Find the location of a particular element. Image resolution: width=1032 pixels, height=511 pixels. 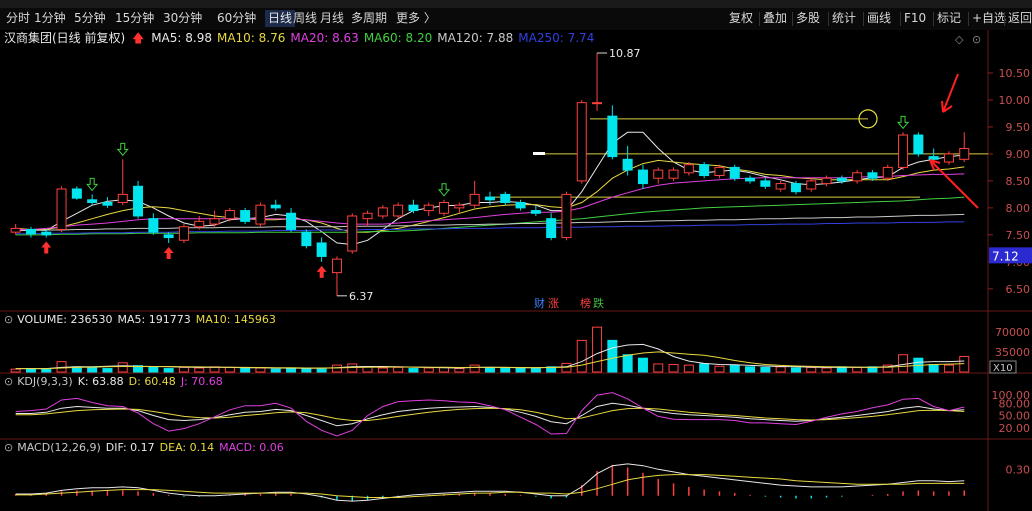

toolbar-button-5: F10 is located at coordinates (915, 18).